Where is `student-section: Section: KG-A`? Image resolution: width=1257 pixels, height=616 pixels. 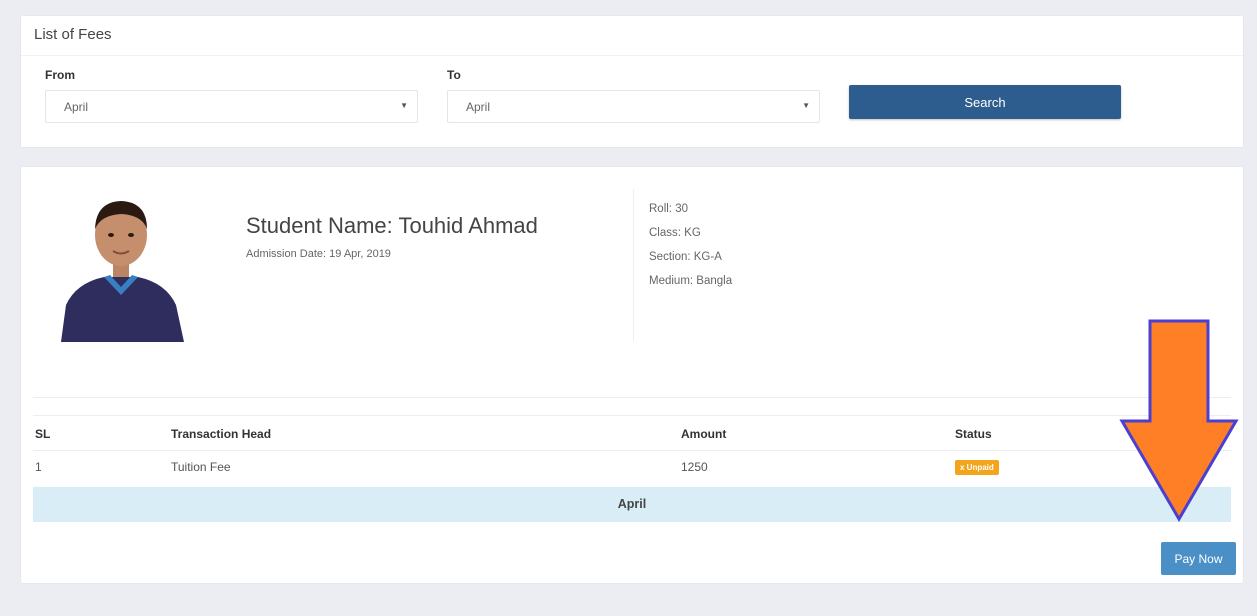 student-section: Section: KG-A is located at coordinates (685, 257).